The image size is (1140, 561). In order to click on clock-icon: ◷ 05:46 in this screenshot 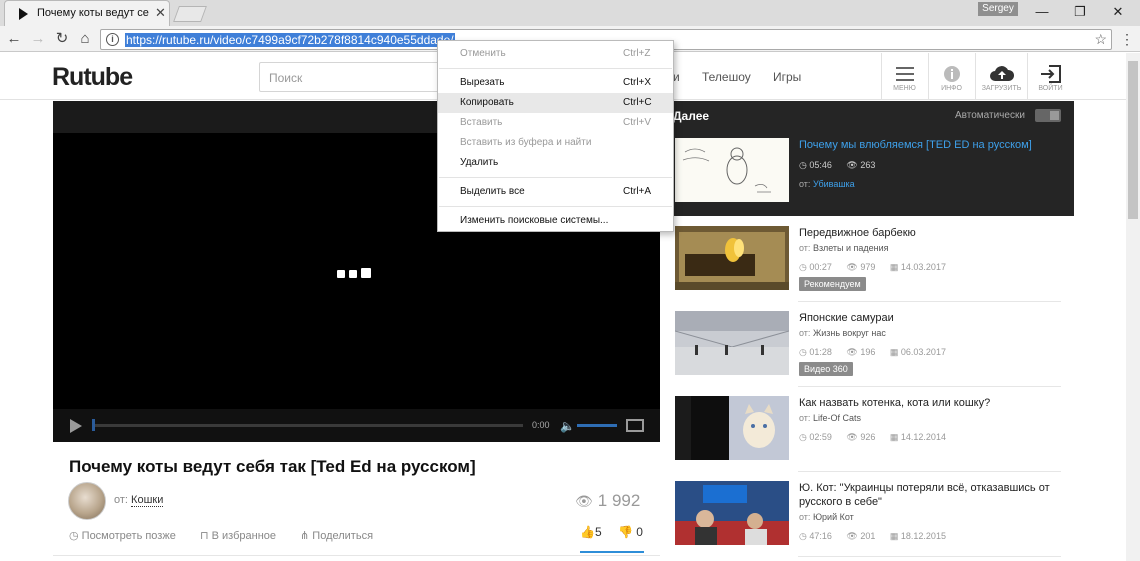, I will do `click(815, 165)`.